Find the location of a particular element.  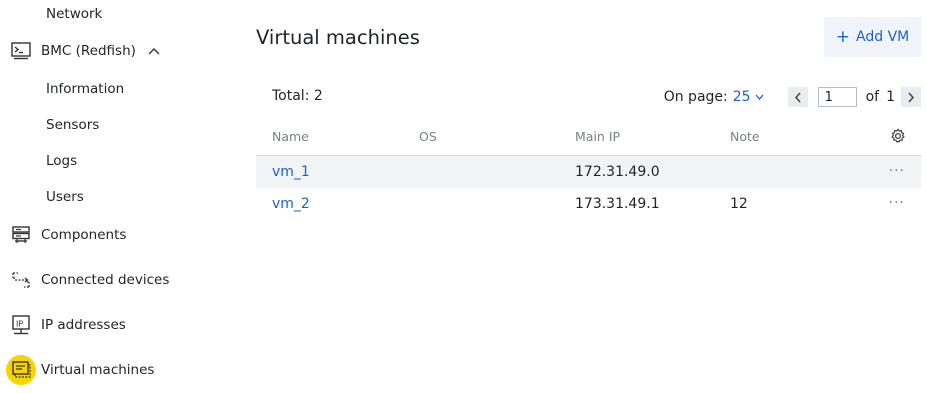

chevron-right-icon is located at coordinates (911, 97).